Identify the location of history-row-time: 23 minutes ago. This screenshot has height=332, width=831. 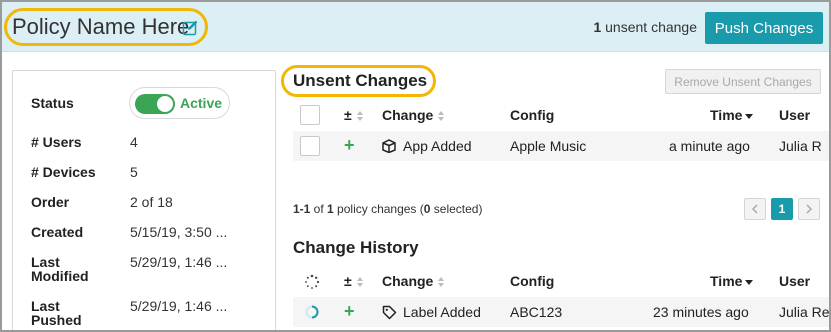
(701, 312).